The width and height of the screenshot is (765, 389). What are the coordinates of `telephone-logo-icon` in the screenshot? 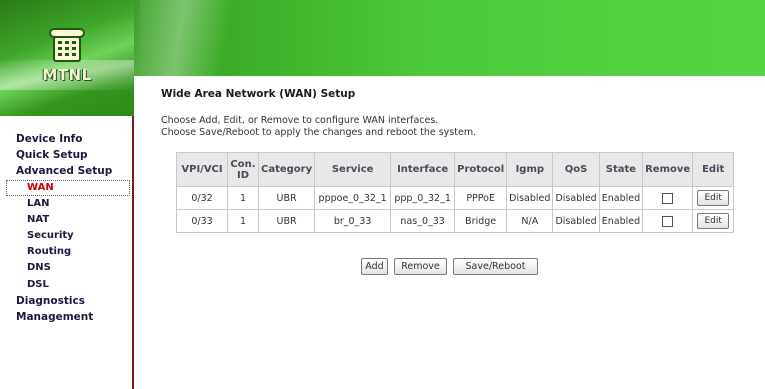 It's located at (67, 45).